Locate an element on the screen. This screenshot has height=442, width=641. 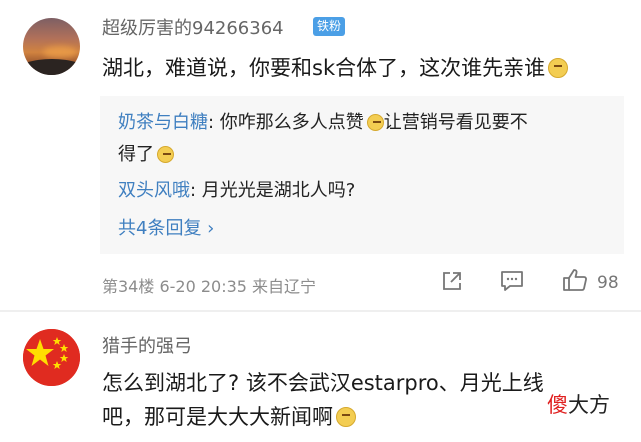
share-icon is located at coordinates (452, 283).